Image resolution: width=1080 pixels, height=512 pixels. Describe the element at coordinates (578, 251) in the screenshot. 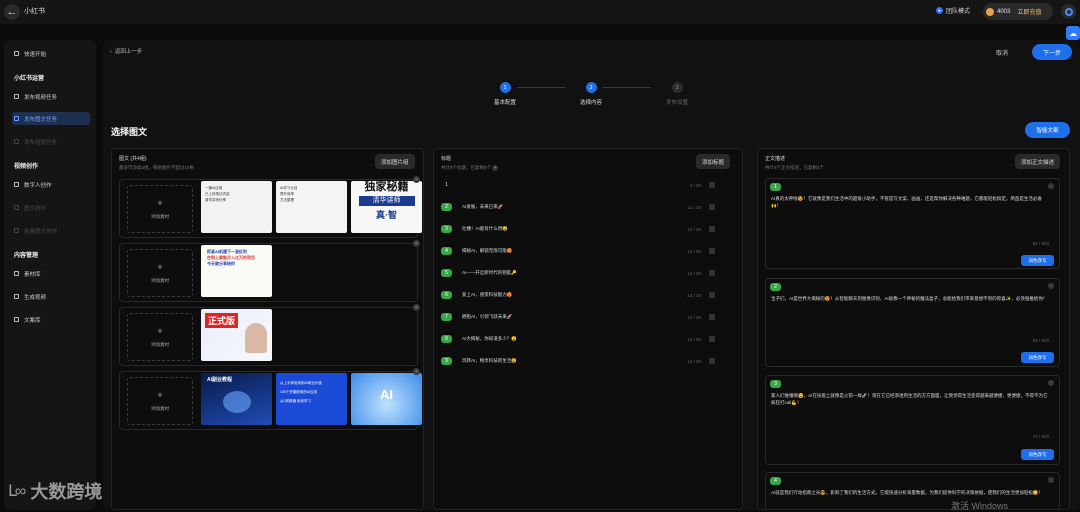

I see `title-row: 4 揭秘AI，解锁无限可能😍 13 / 20` at that location.